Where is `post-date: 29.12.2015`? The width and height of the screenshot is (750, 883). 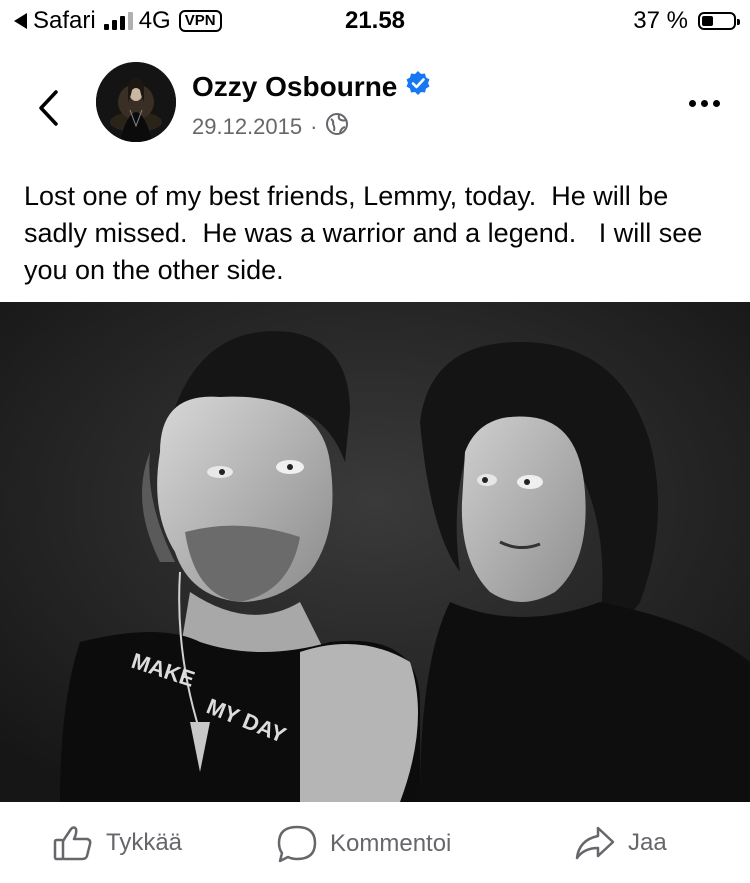 post-date: 29.12.2015 is located at coordinates (247, 127).